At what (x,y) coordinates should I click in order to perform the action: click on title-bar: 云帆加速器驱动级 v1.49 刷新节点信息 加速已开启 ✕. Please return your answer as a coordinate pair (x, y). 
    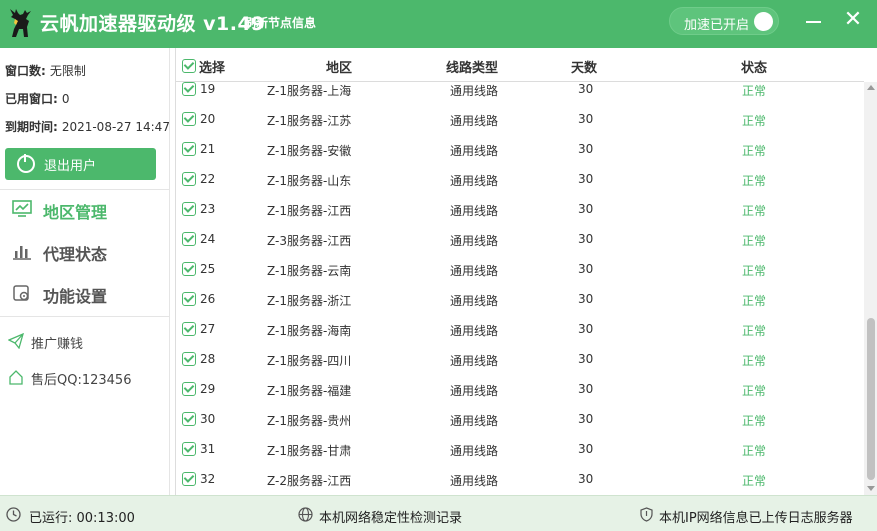
    Looking at the image, I should click on (438, 24).